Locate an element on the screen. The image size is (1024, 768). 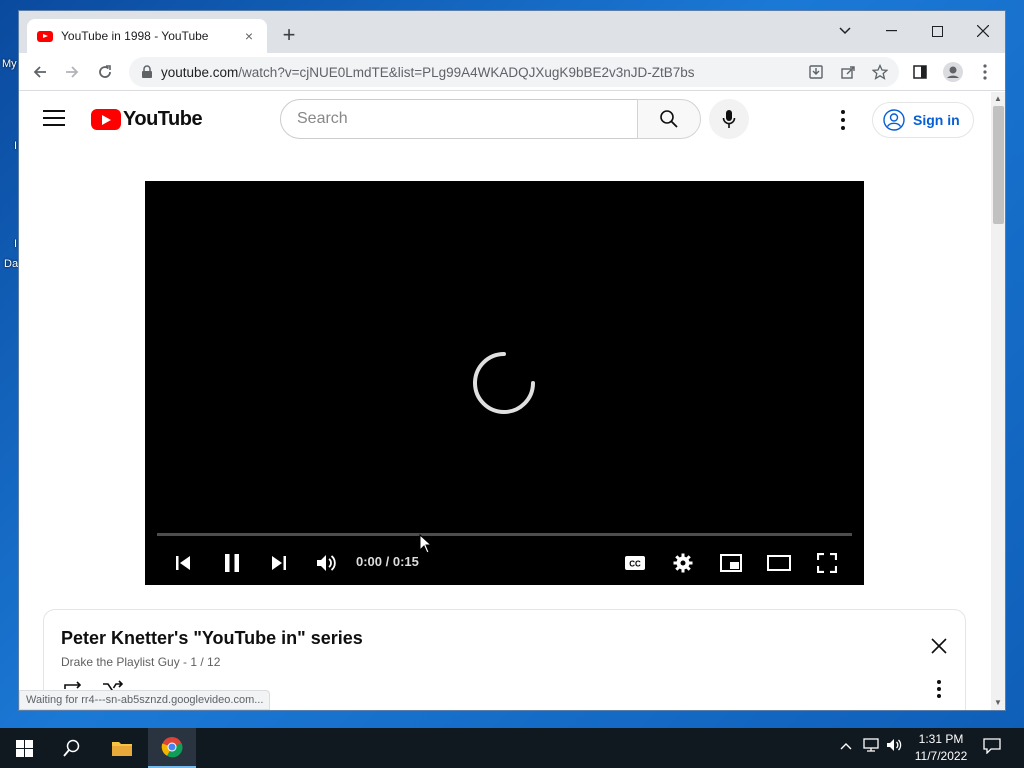
network-button is located at coordinates (871, 746).